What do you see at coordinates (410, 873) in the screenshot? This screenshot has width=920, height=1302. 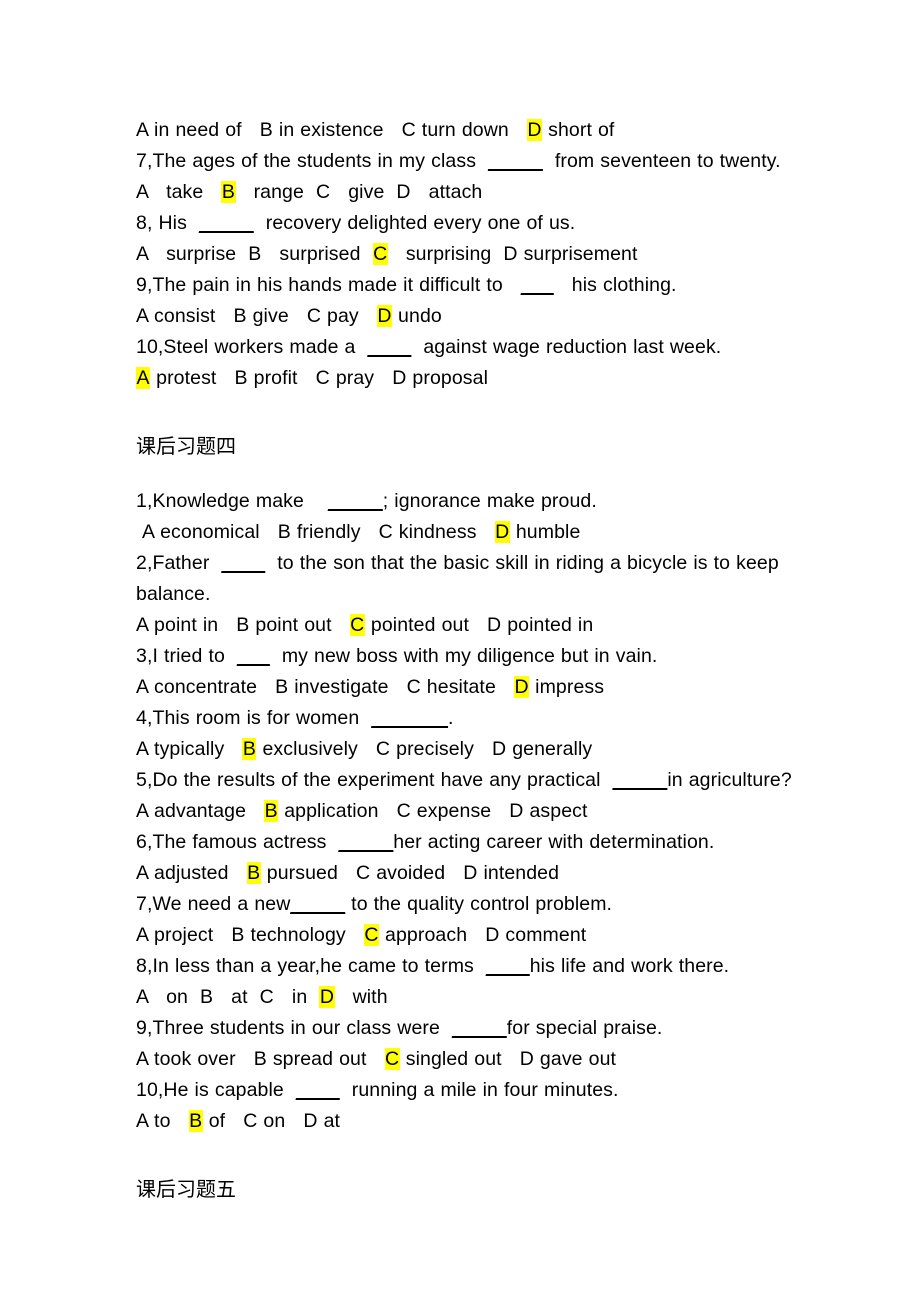 I see `option-text-post: pursued C avoided D intended` at bounding box center [410, 873].